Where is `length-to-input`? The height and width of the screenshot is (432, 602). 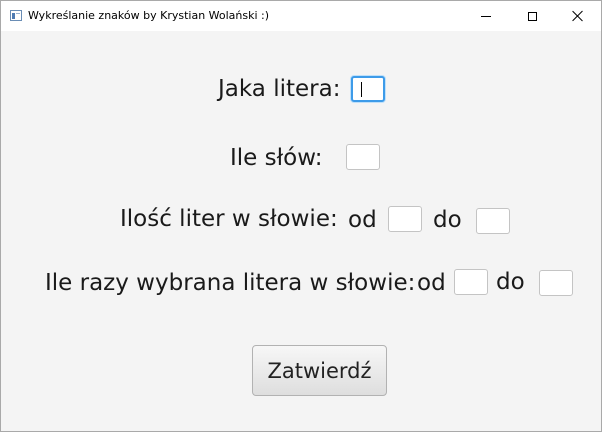
length-to-input is located at coordinates (493, 221).